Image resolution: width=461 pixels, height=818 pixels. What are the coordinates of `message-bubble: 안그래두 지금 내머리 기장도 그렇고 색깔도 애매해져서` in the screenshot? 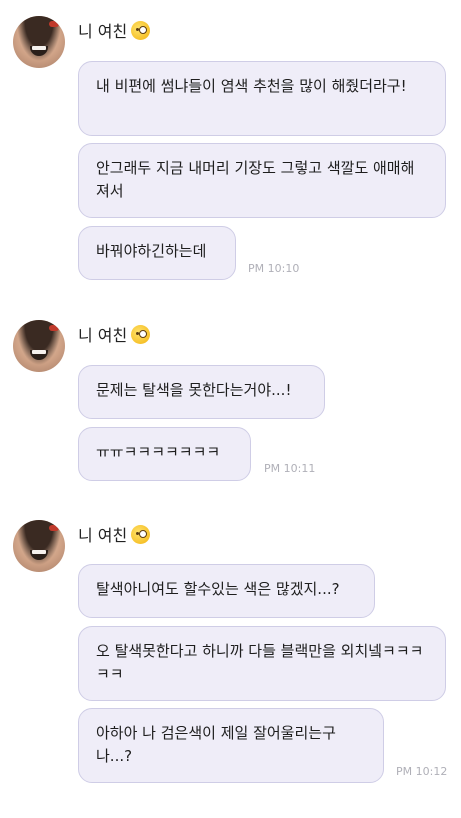 It's located at (262, 180).